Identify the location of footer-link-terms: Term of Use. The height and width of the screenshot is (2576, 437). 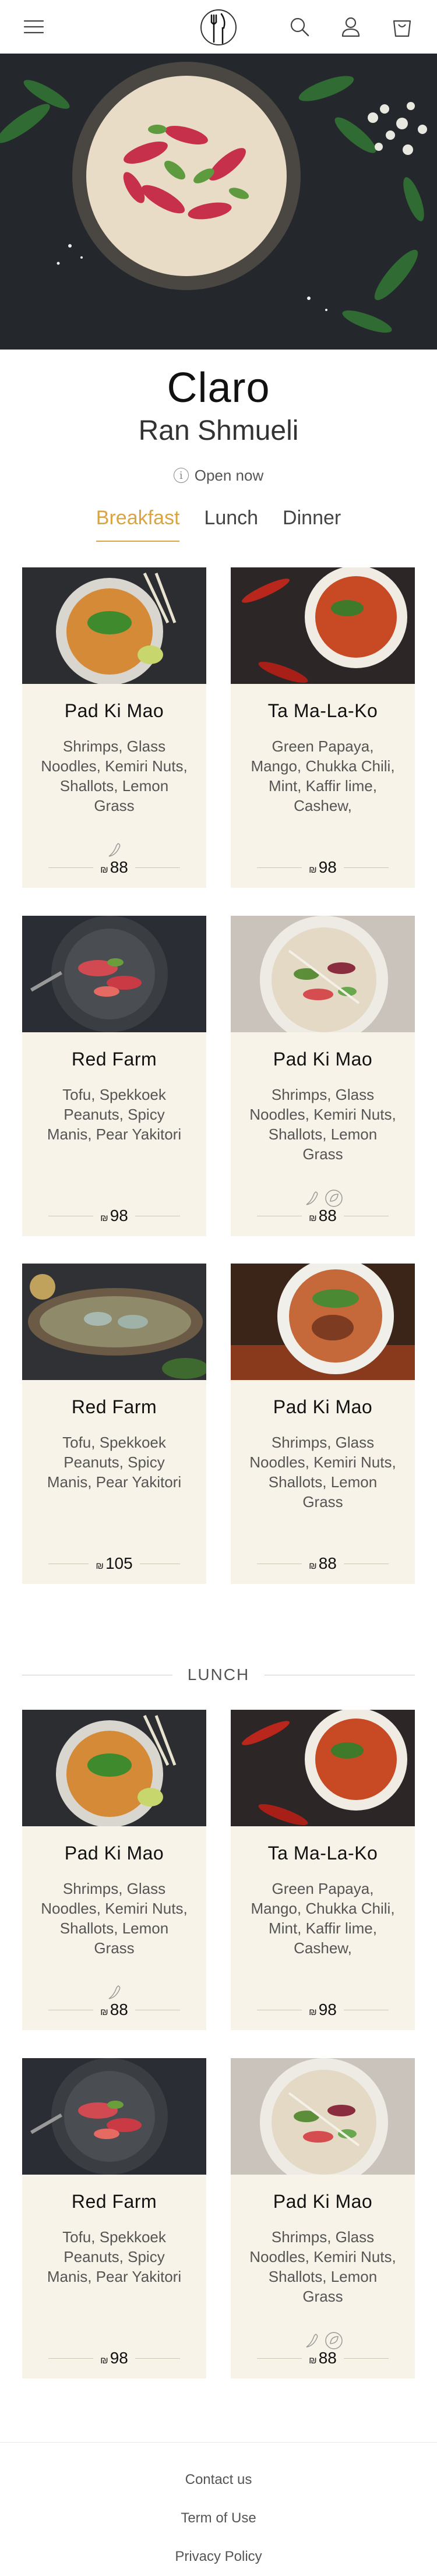
(218, 2518).